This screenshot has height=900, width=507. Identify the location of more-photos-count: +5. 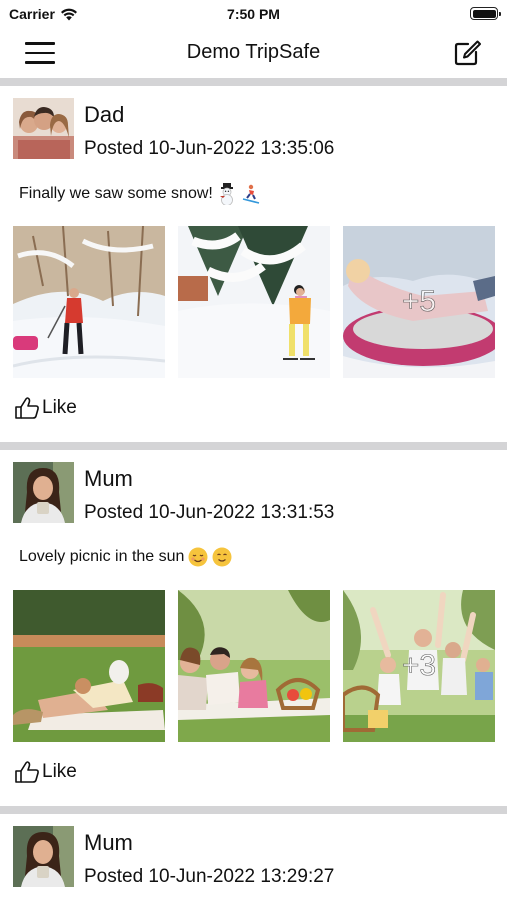
(419, 302).